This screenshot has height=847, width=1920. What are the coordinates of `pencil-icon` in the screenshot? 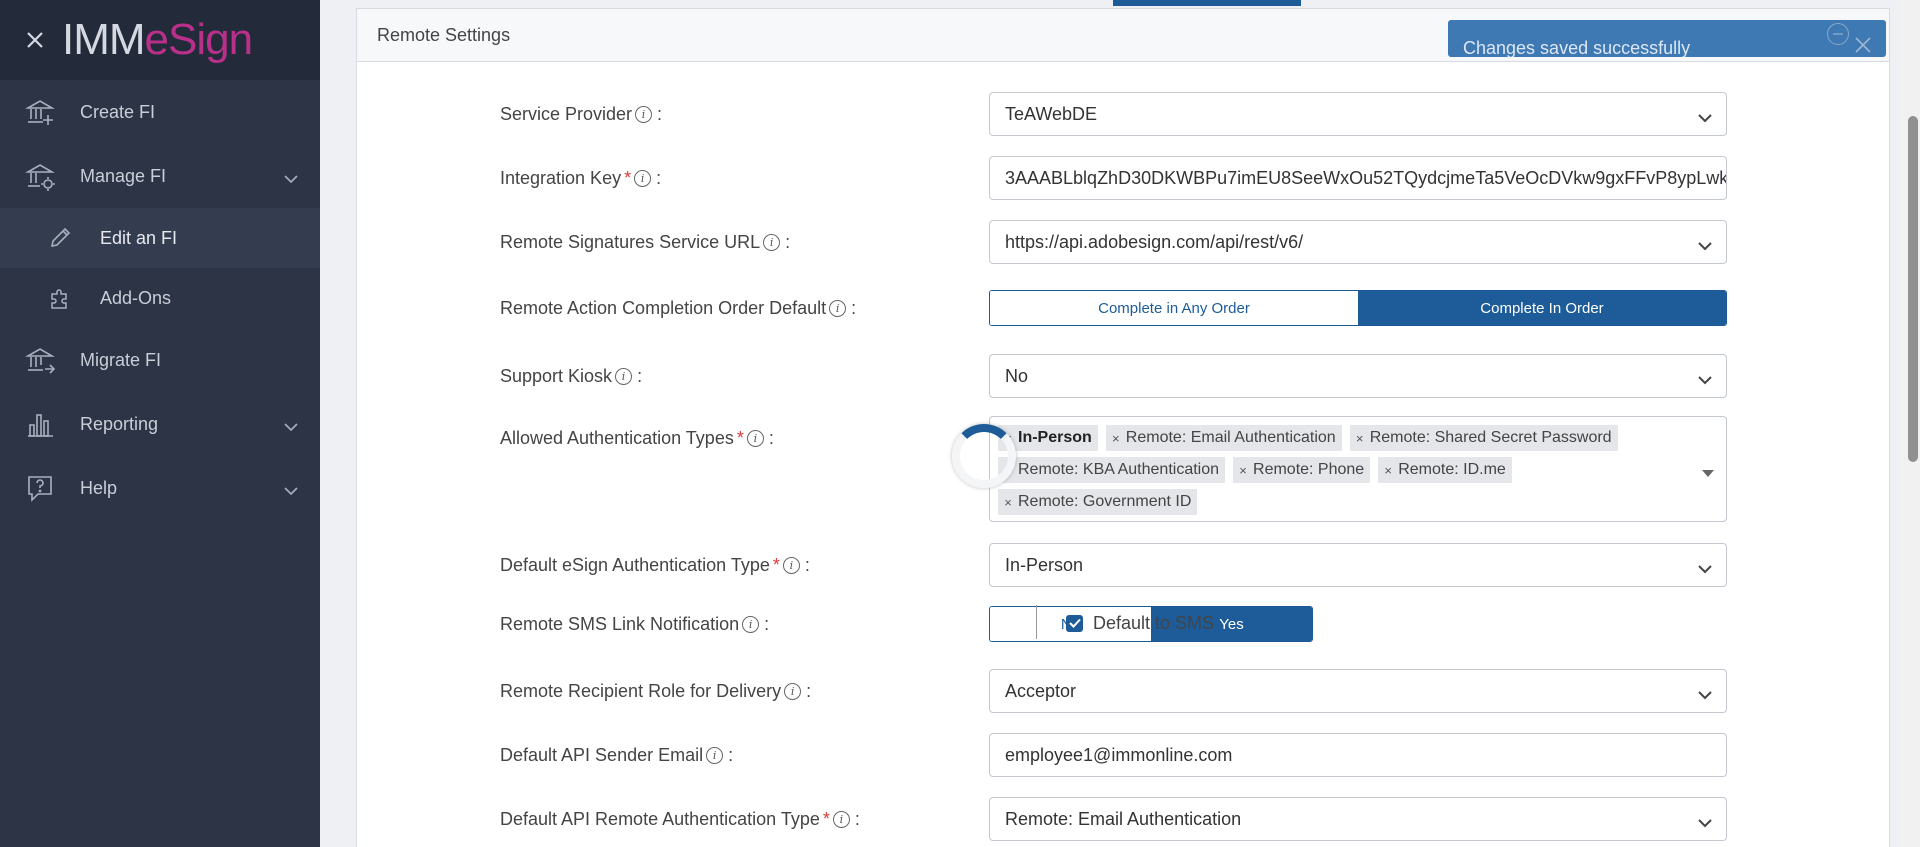 It's located at (60, 238).